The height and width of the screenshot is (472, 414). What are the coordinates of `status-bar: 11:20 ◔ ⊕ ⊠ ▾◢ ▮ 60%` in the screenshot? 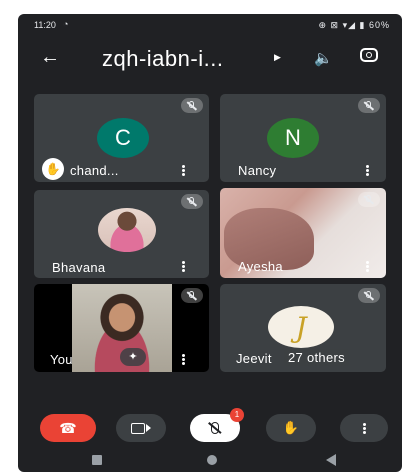 It's located at (210, 25).